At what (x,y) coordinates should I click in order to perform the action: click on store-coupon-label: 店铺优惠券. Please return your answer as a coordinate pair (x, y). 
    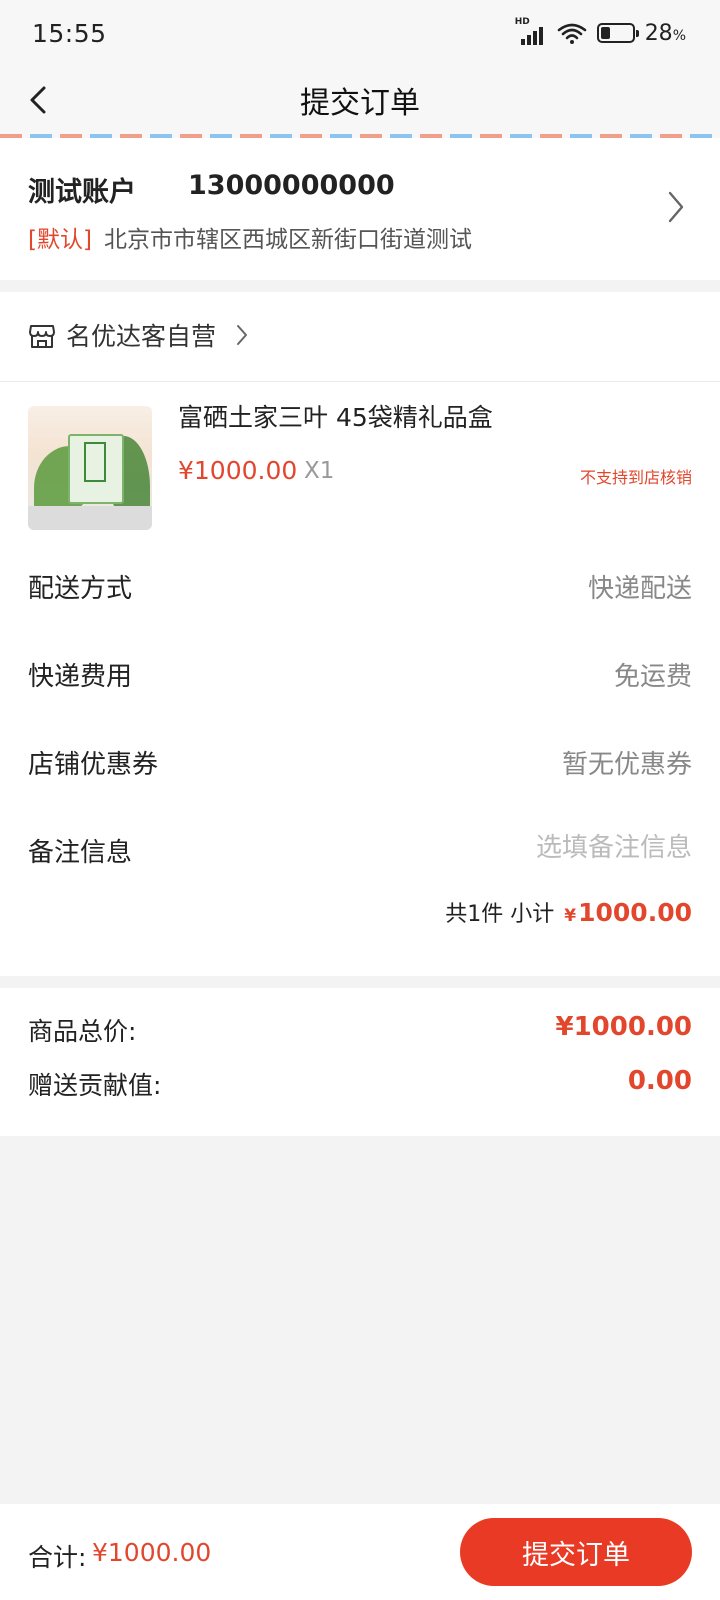
    Looking at the image, I should click on (93, 765).